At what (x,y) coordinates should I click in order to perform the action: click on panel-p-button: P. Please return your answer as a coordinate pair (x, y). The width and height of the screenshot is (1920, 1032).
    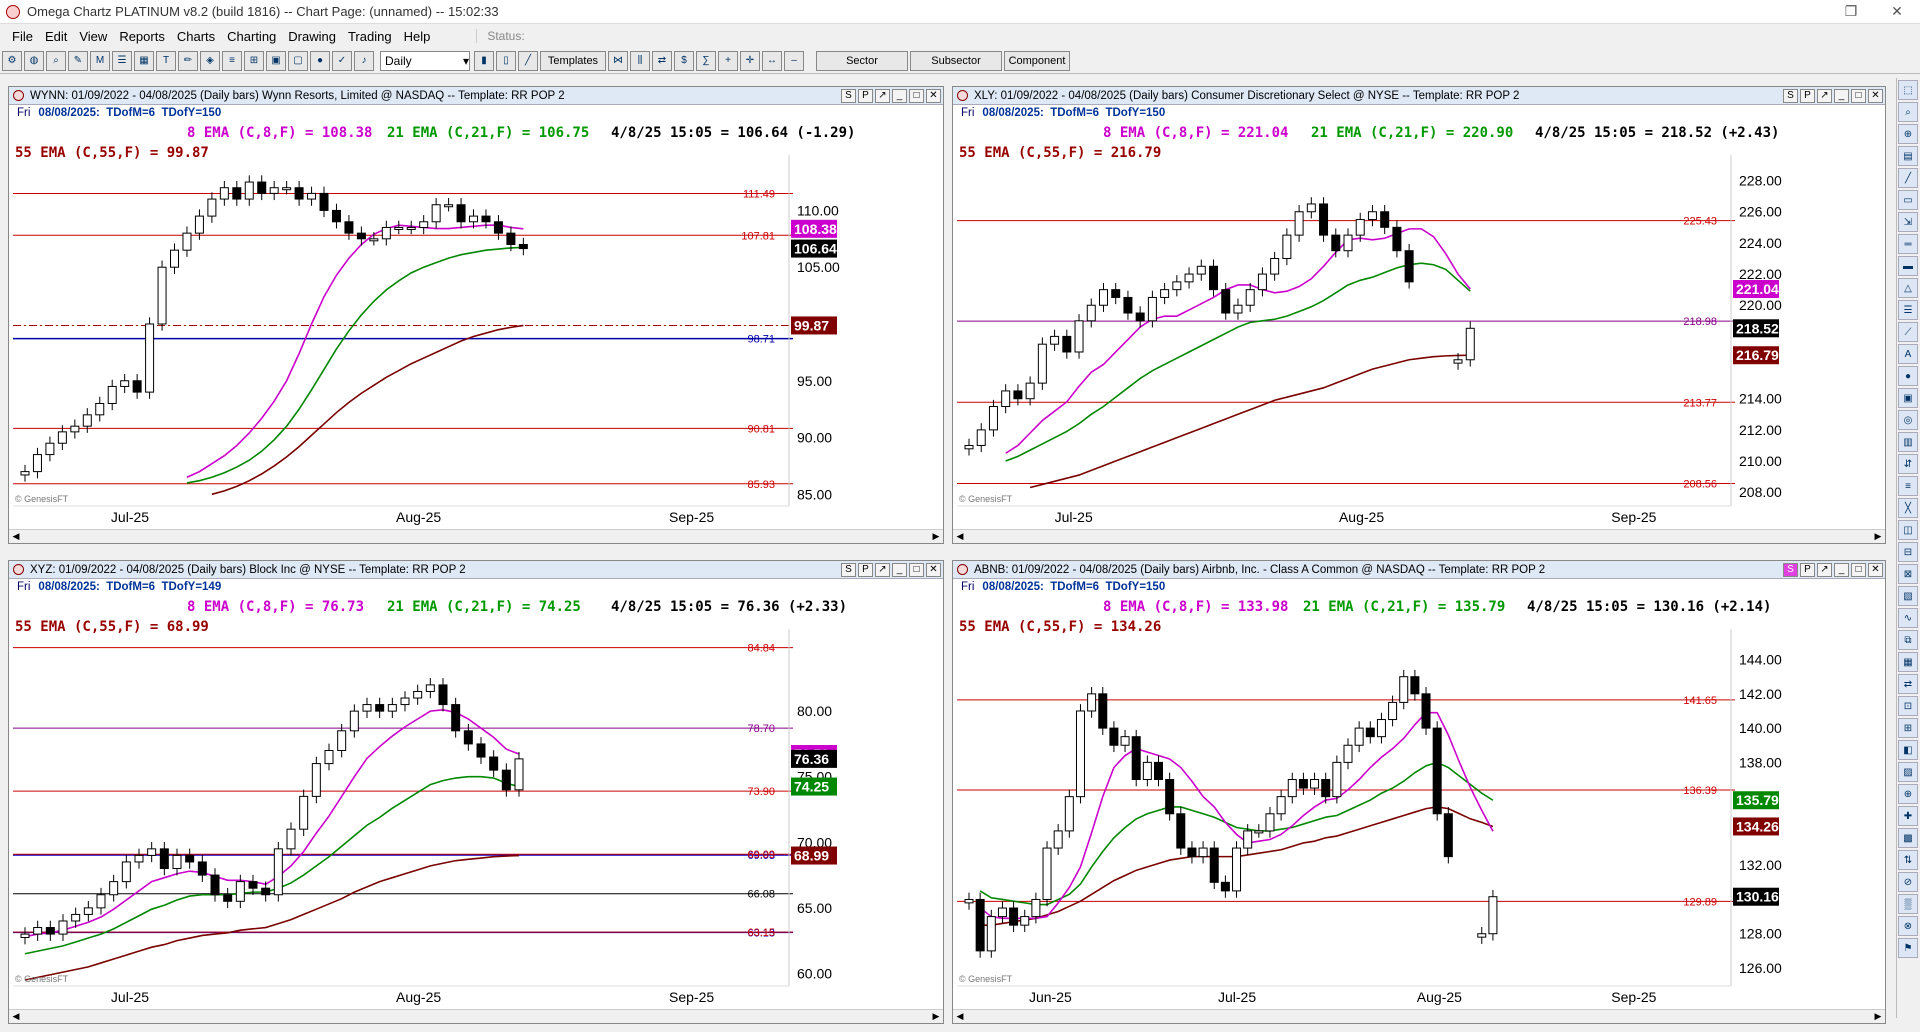
    Looking at the image, I should click on (1807, 95).